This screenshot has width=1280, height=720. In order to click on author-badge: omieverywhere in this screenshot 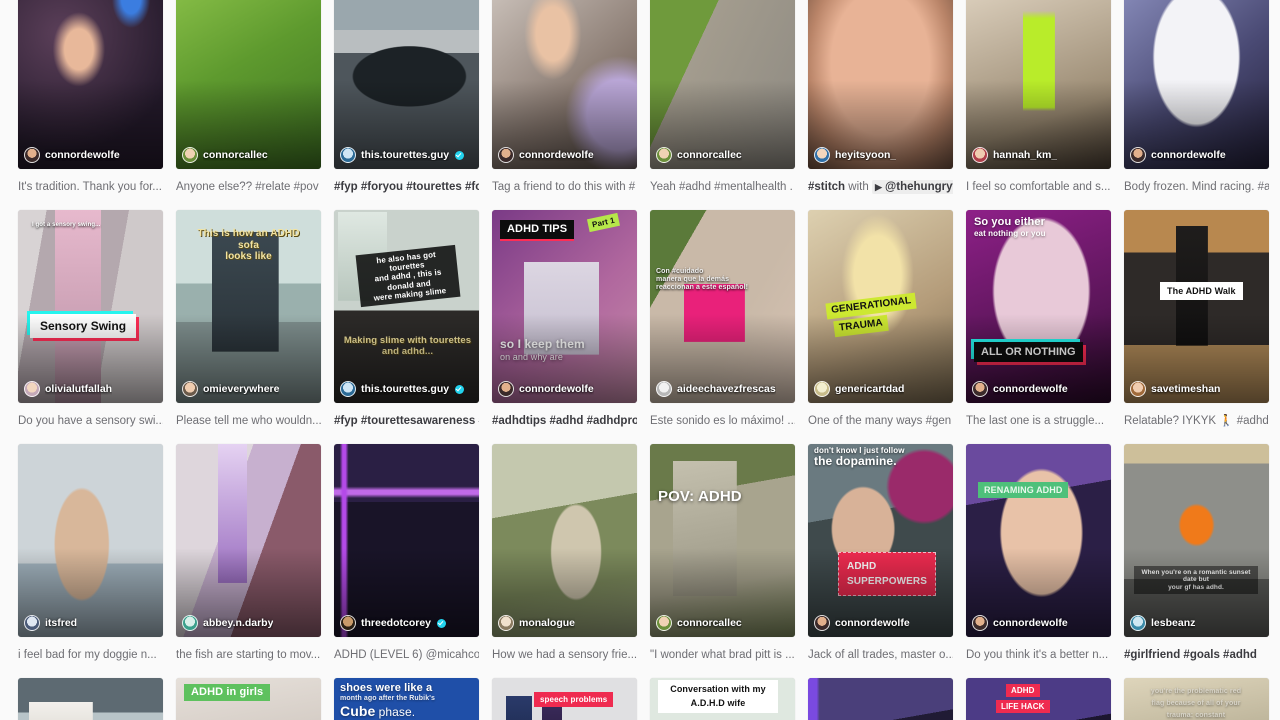, I will do `click(230, 389)`.